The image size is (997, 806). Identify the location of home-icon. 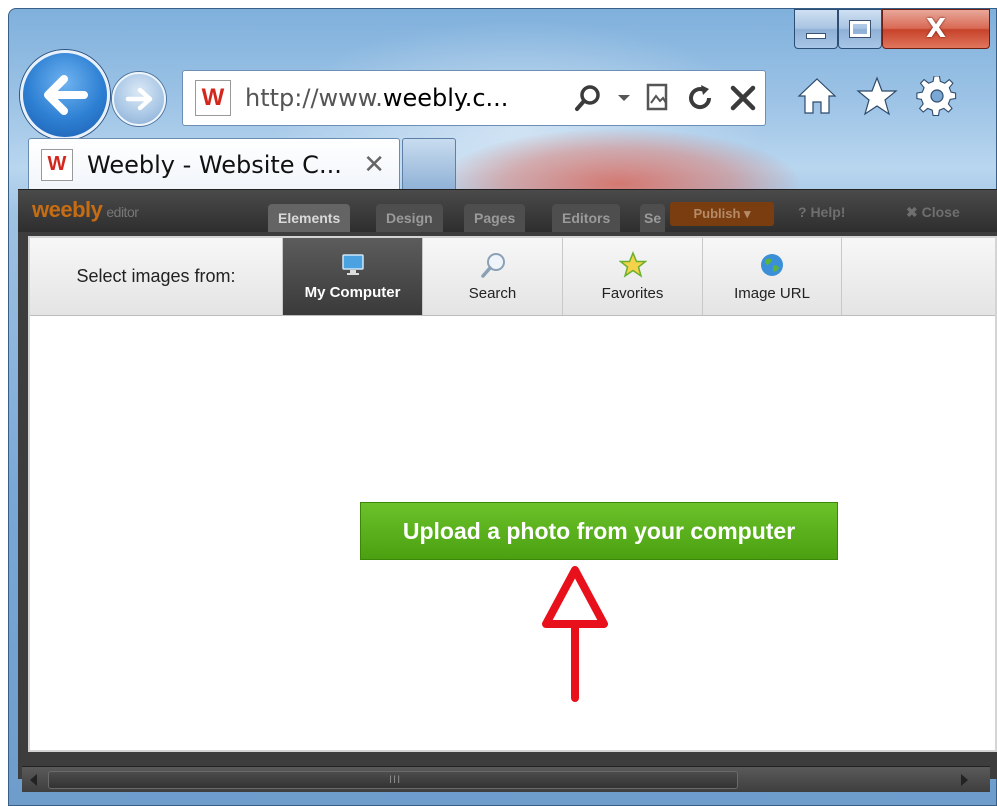
(817, 96).